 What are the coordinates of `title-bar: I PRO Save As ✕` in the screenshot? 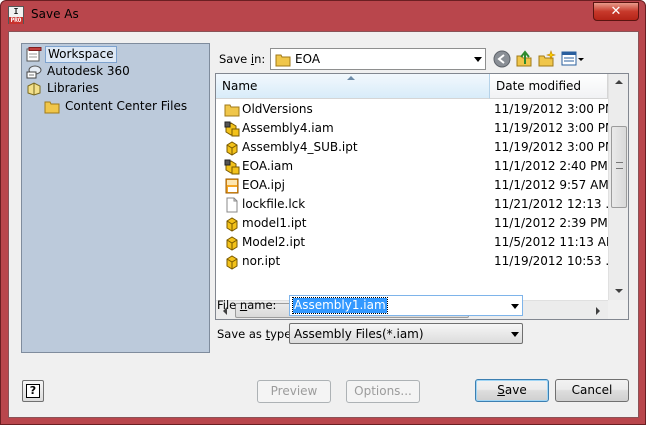 It's located at (323, 15).